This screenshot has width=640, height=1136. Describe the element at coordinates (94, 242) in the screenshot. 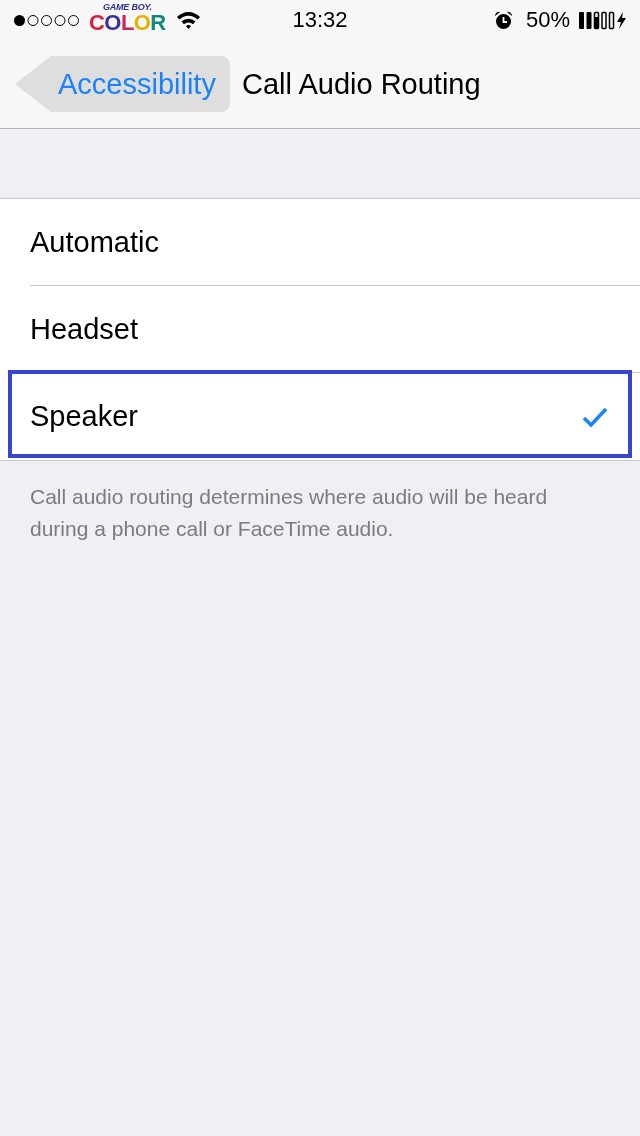

I see `option-label: Automatic` at that location.